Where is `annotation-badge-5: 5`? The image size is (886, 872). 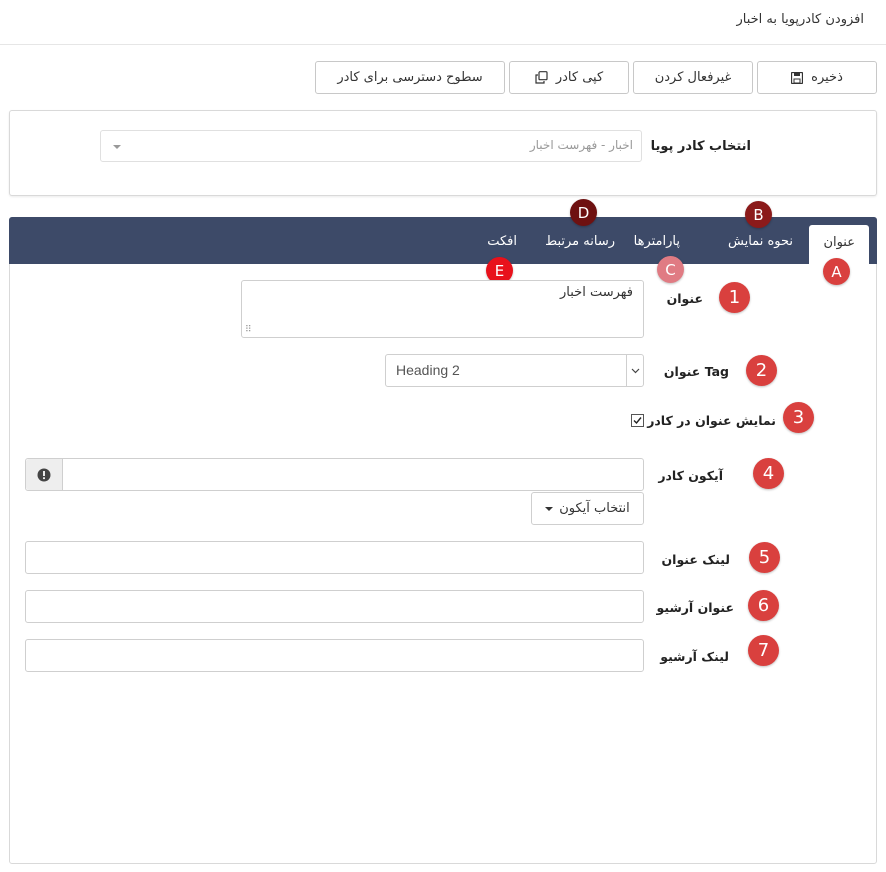 annotation-badge-5: 5 is located at coordinates (764, 557).